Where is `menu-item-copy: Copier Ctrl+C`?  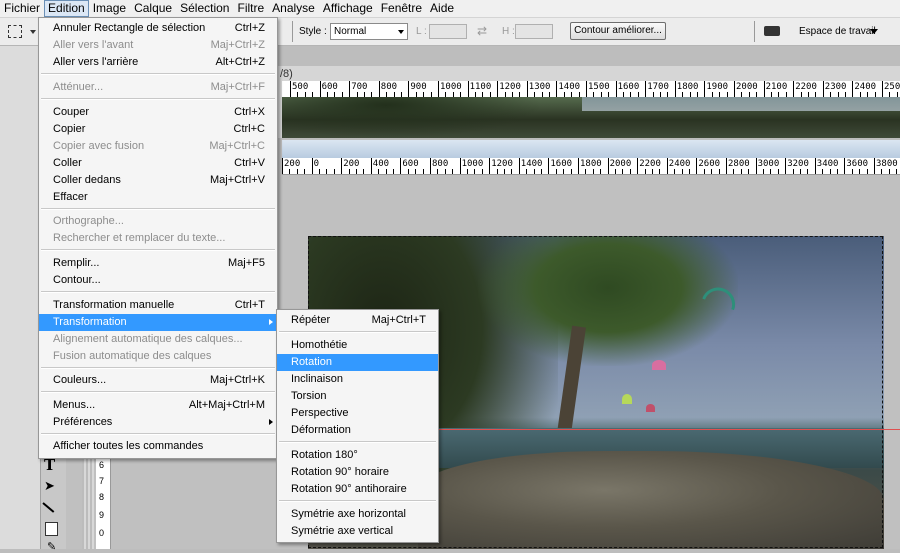 menu-item-copy: Copier Ctrl+C is located at coordinates (158, 129).